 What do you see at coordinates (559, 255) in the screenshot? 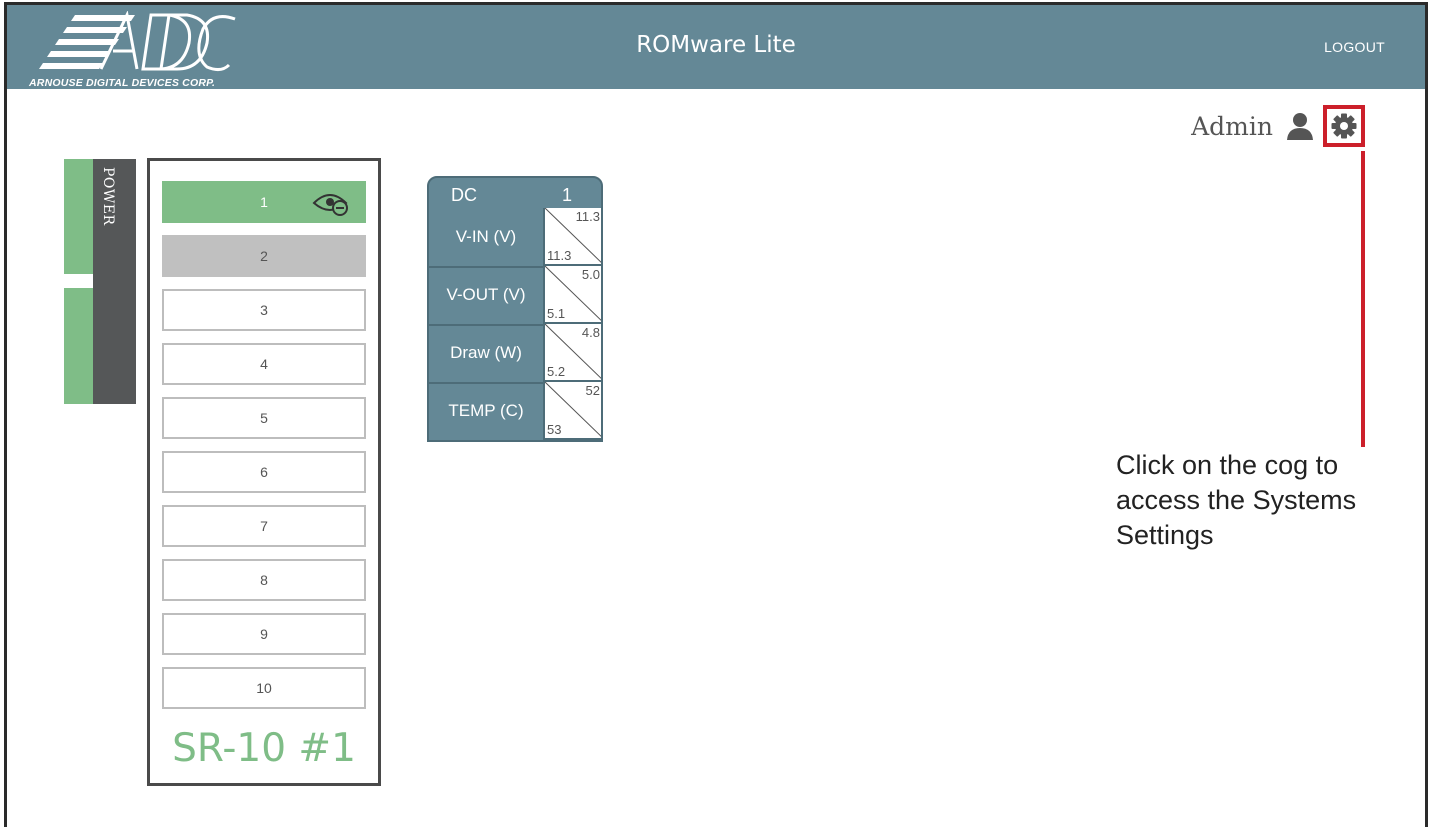
I see `dc-value-bottom: 11.3` at bounding box center [559, 255].